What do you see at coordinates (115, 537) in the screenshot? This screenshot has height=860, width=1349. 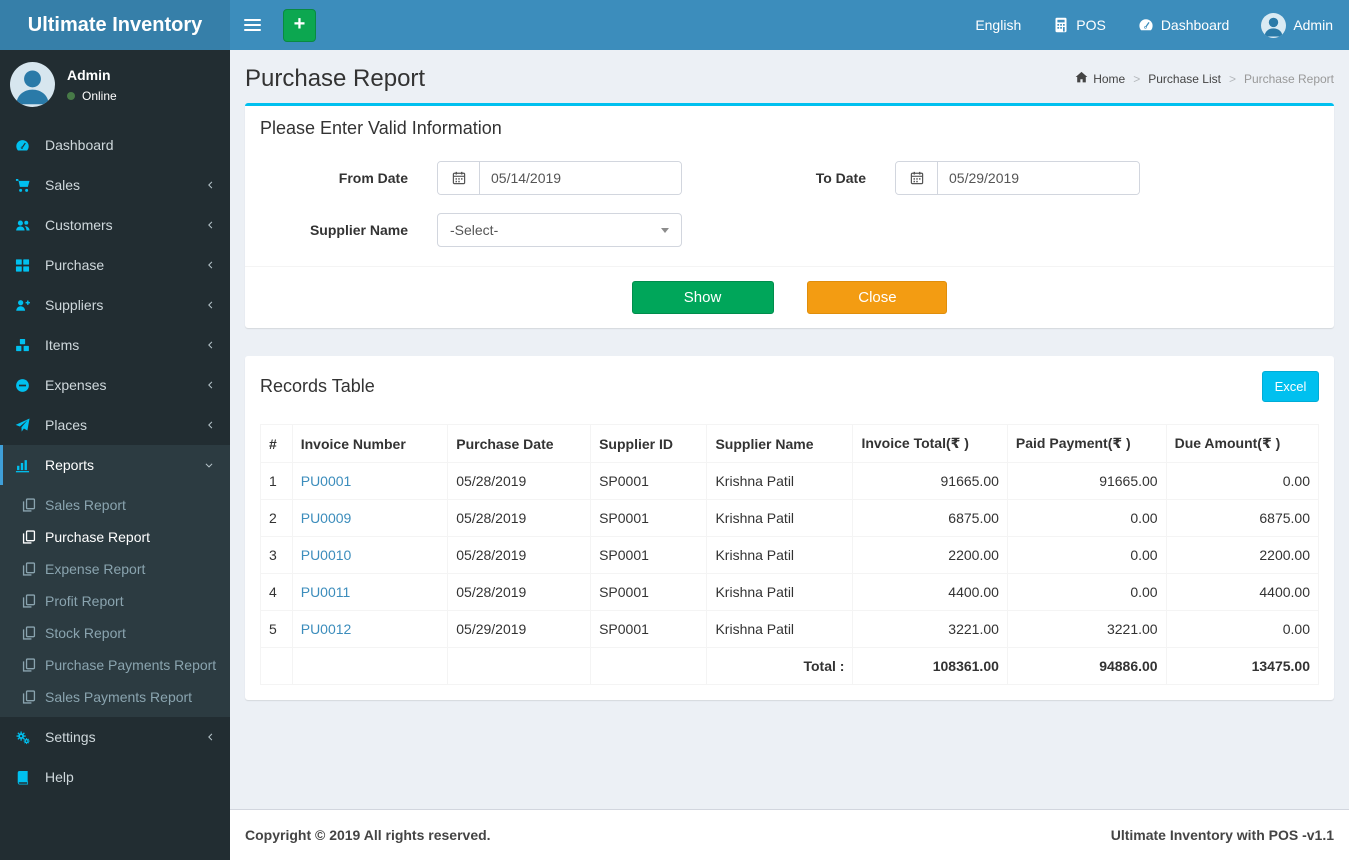 I see `submenu-item-purchase-report: Purchase Report` at bounding box center [115, 537].